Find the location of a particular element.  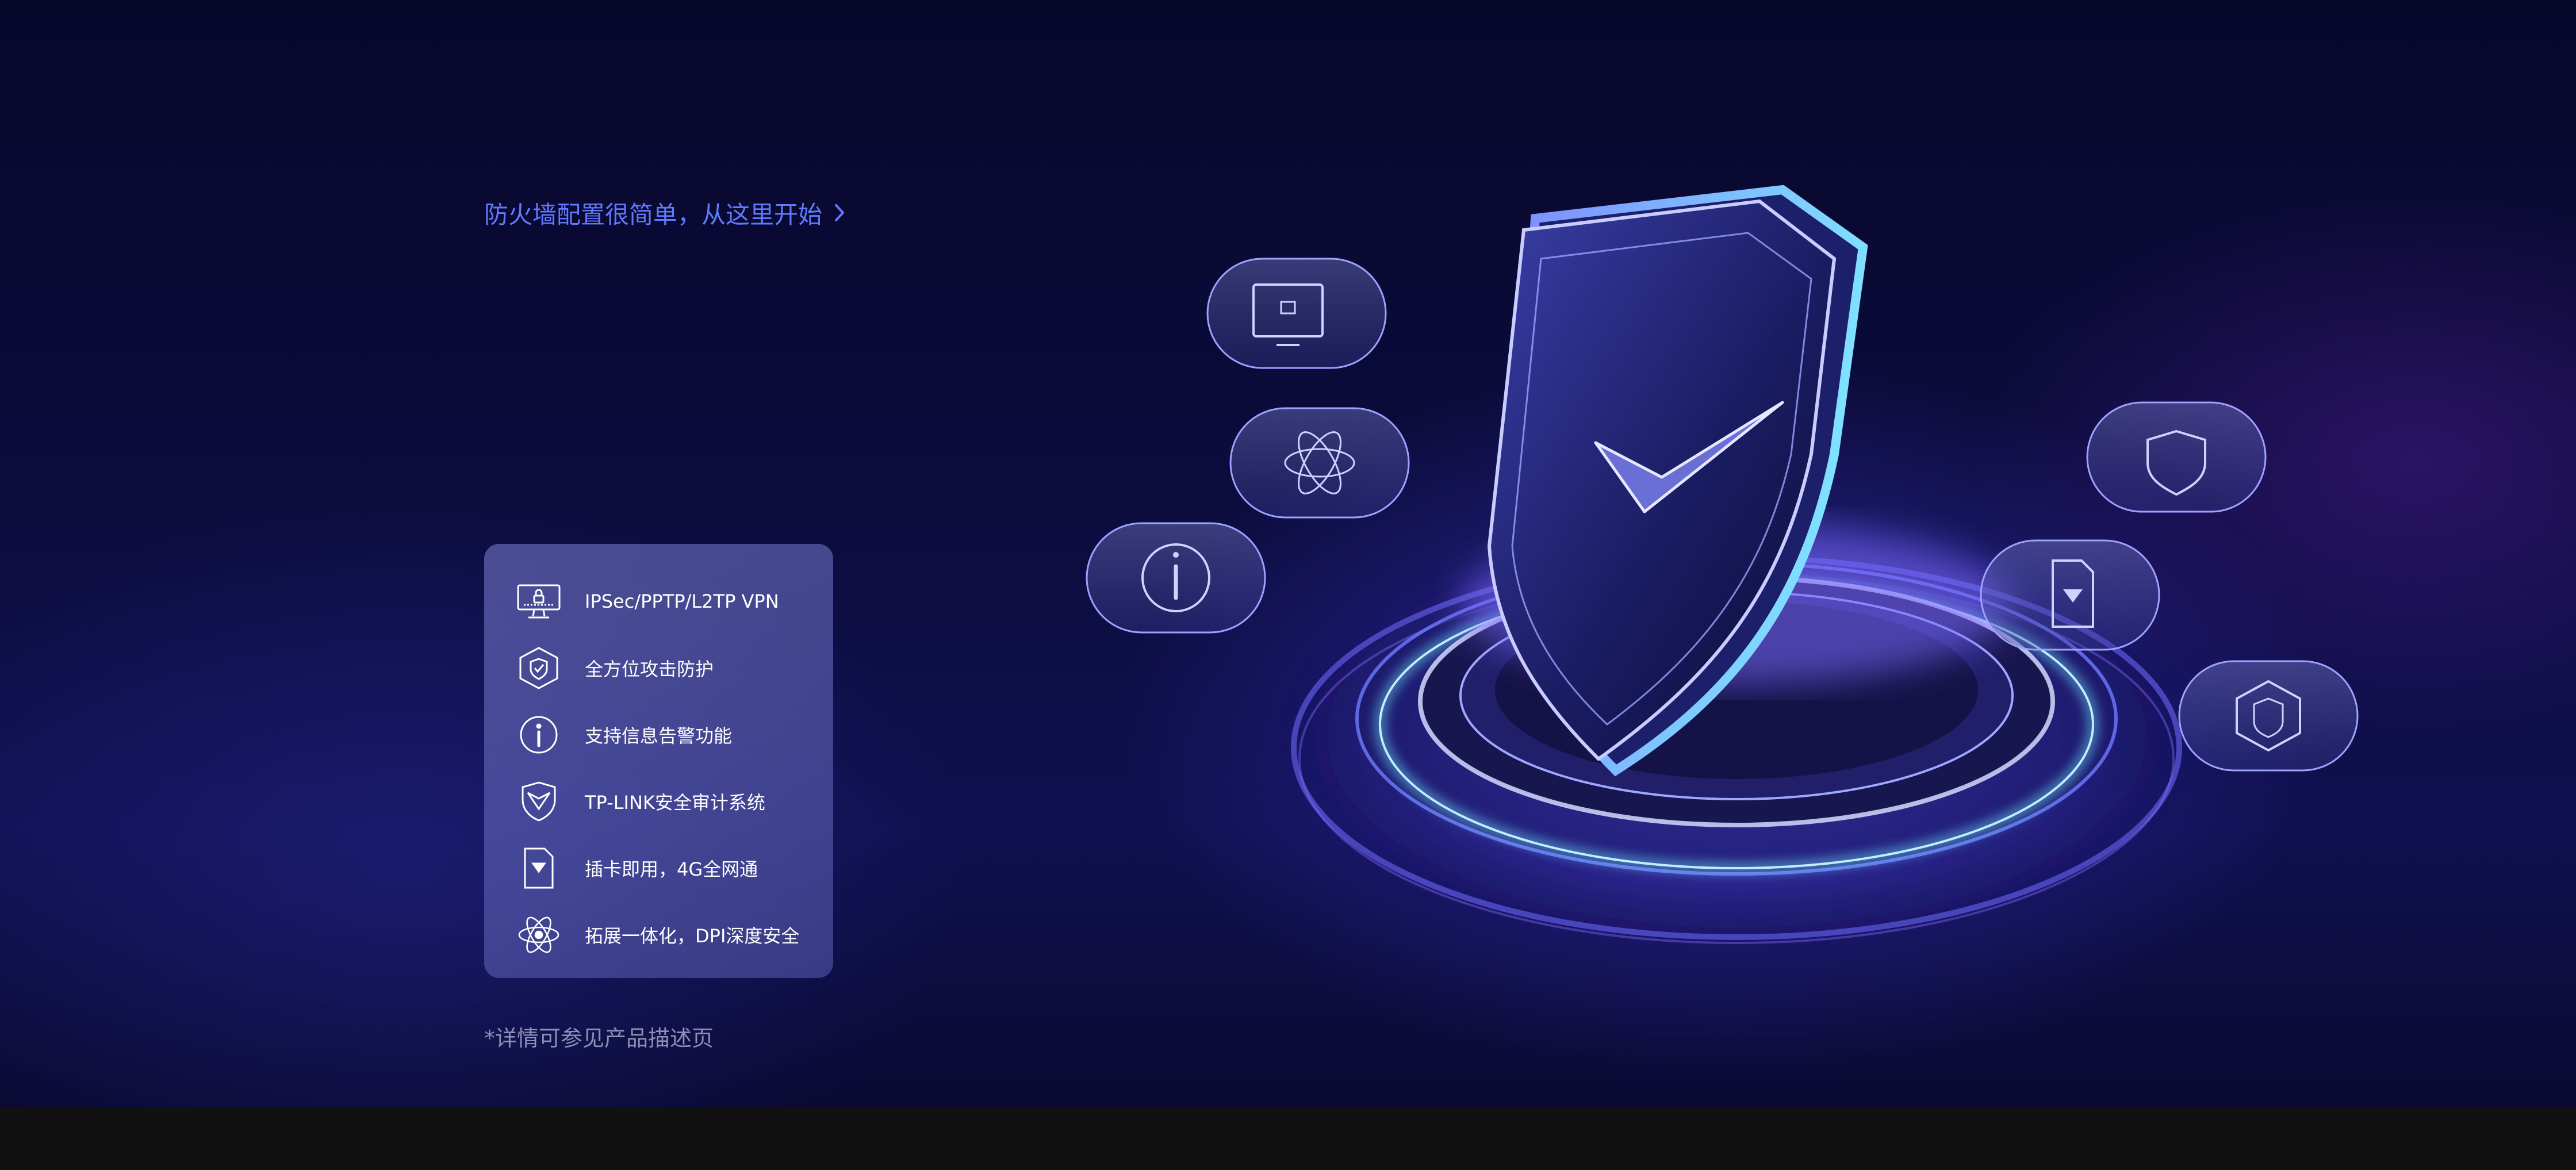

feature-item-dpi: 拓展一体化，DPI深度安全 is located at coordinates (674, 935).